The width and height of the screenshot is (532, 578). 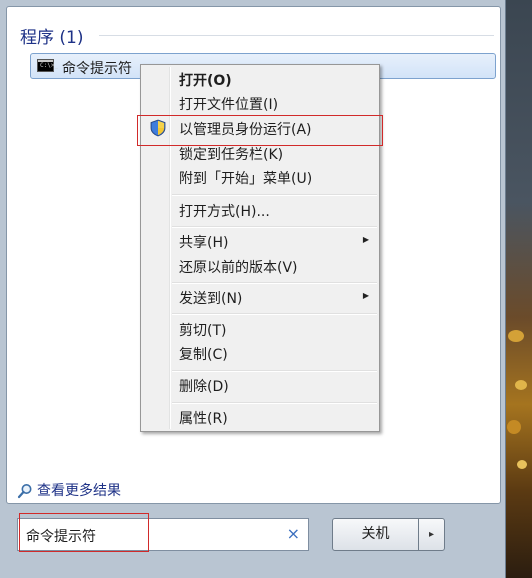 I want to click on menu-item-open: 打开(O), so click(x=260, y=79).